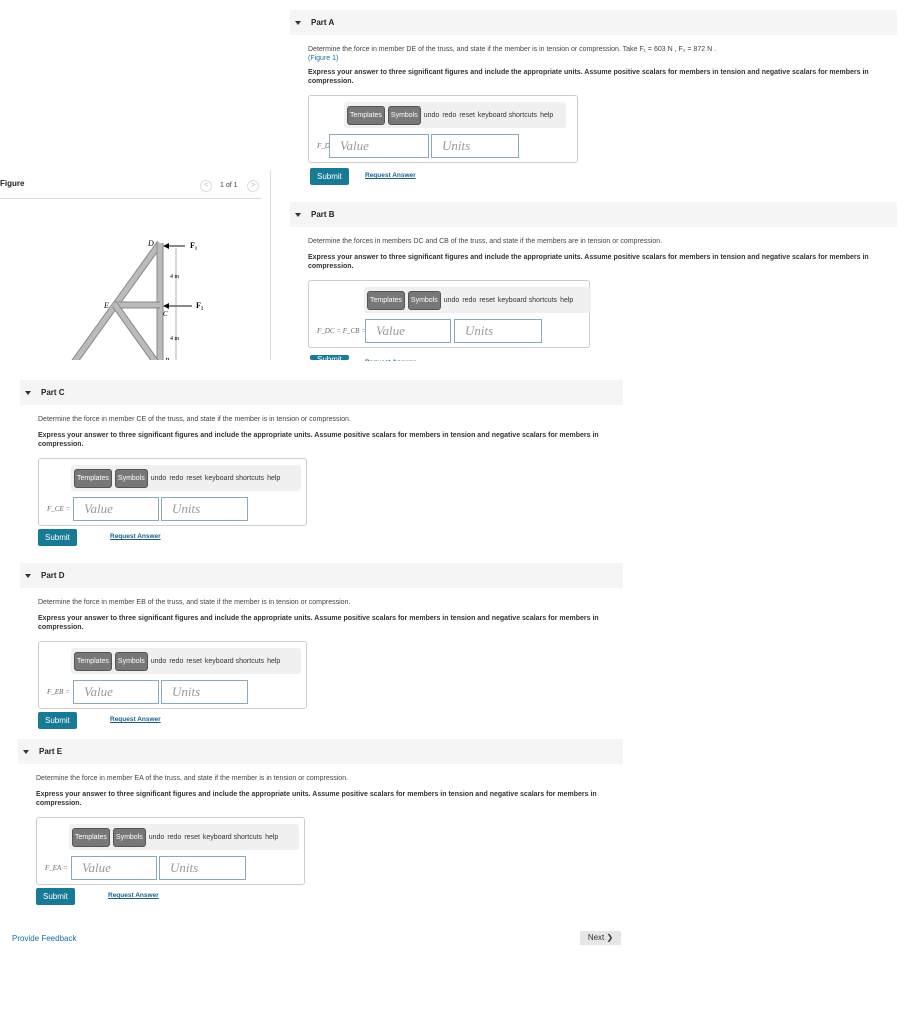 The height and width of the screenshot is (1024, 915). Describe the element at coordinates (167, 358) in the screenshot. I see `label-b: B` at that location.